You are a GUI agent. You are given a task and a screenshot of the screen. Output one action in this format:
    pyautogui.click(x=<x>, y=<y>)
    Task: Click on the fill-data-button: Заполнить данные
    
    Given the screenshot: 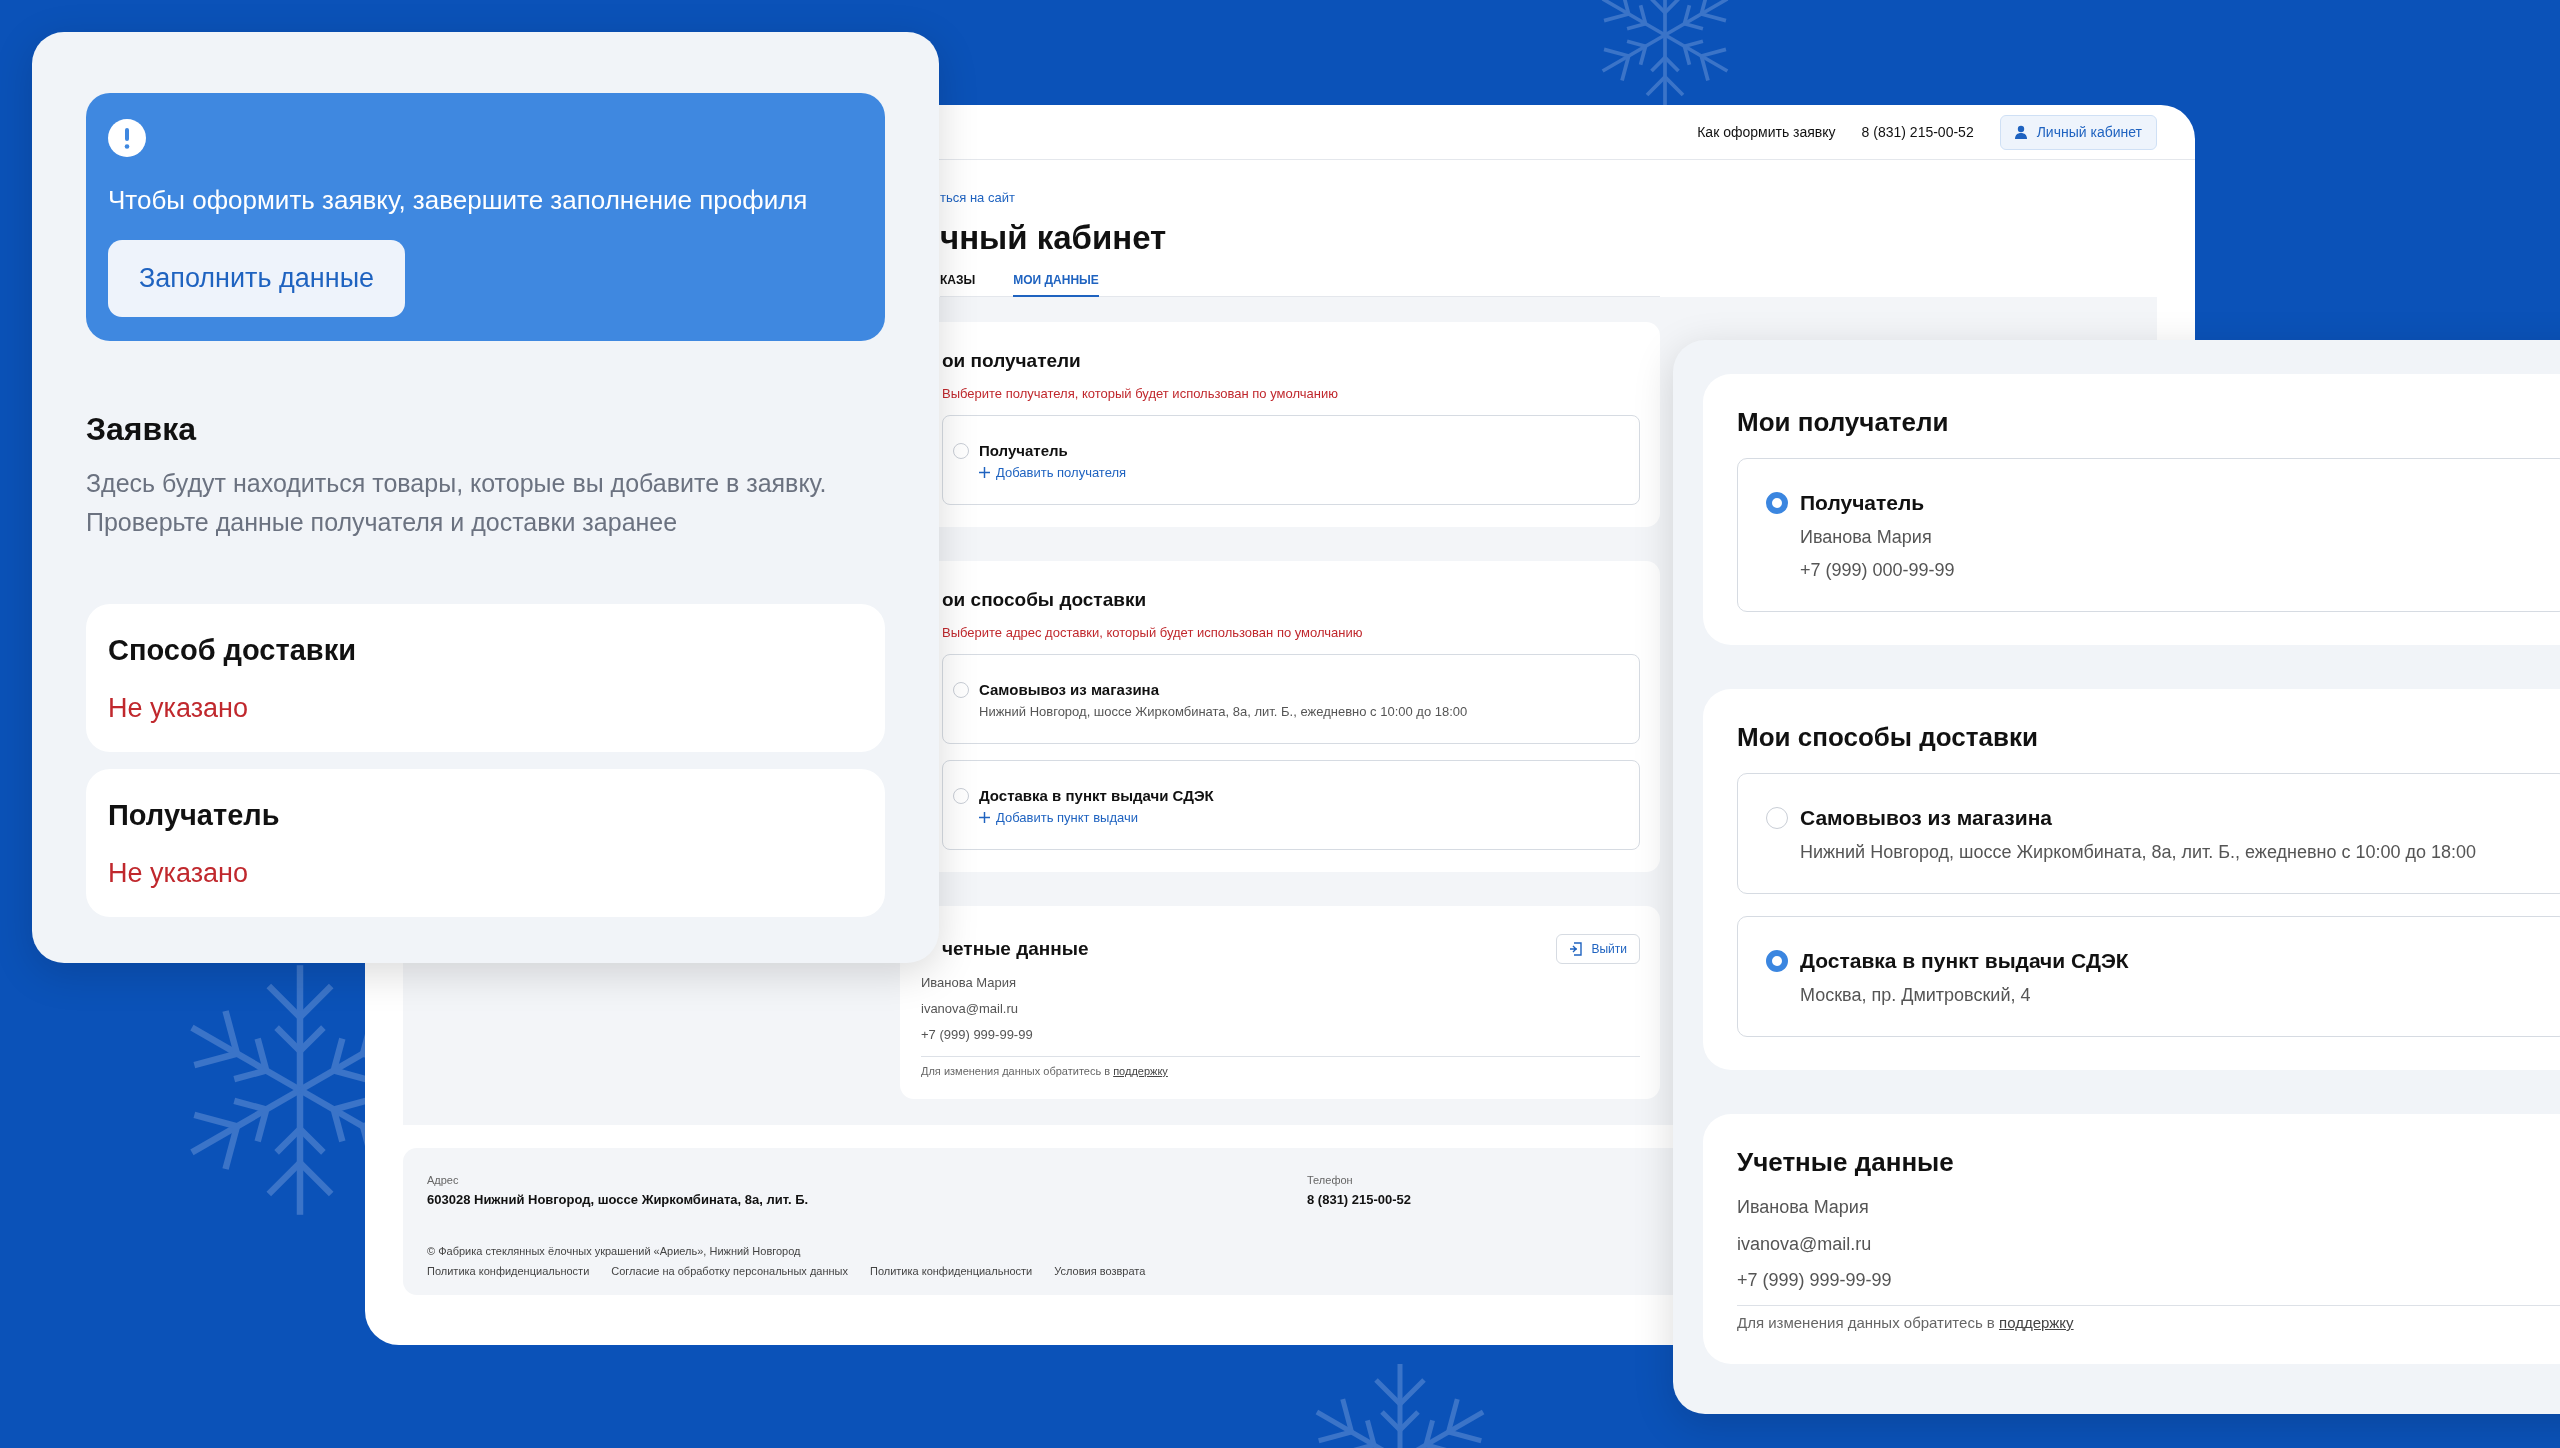 What is the action you would take?
    pyautogui.click(x=257, y=278)
    